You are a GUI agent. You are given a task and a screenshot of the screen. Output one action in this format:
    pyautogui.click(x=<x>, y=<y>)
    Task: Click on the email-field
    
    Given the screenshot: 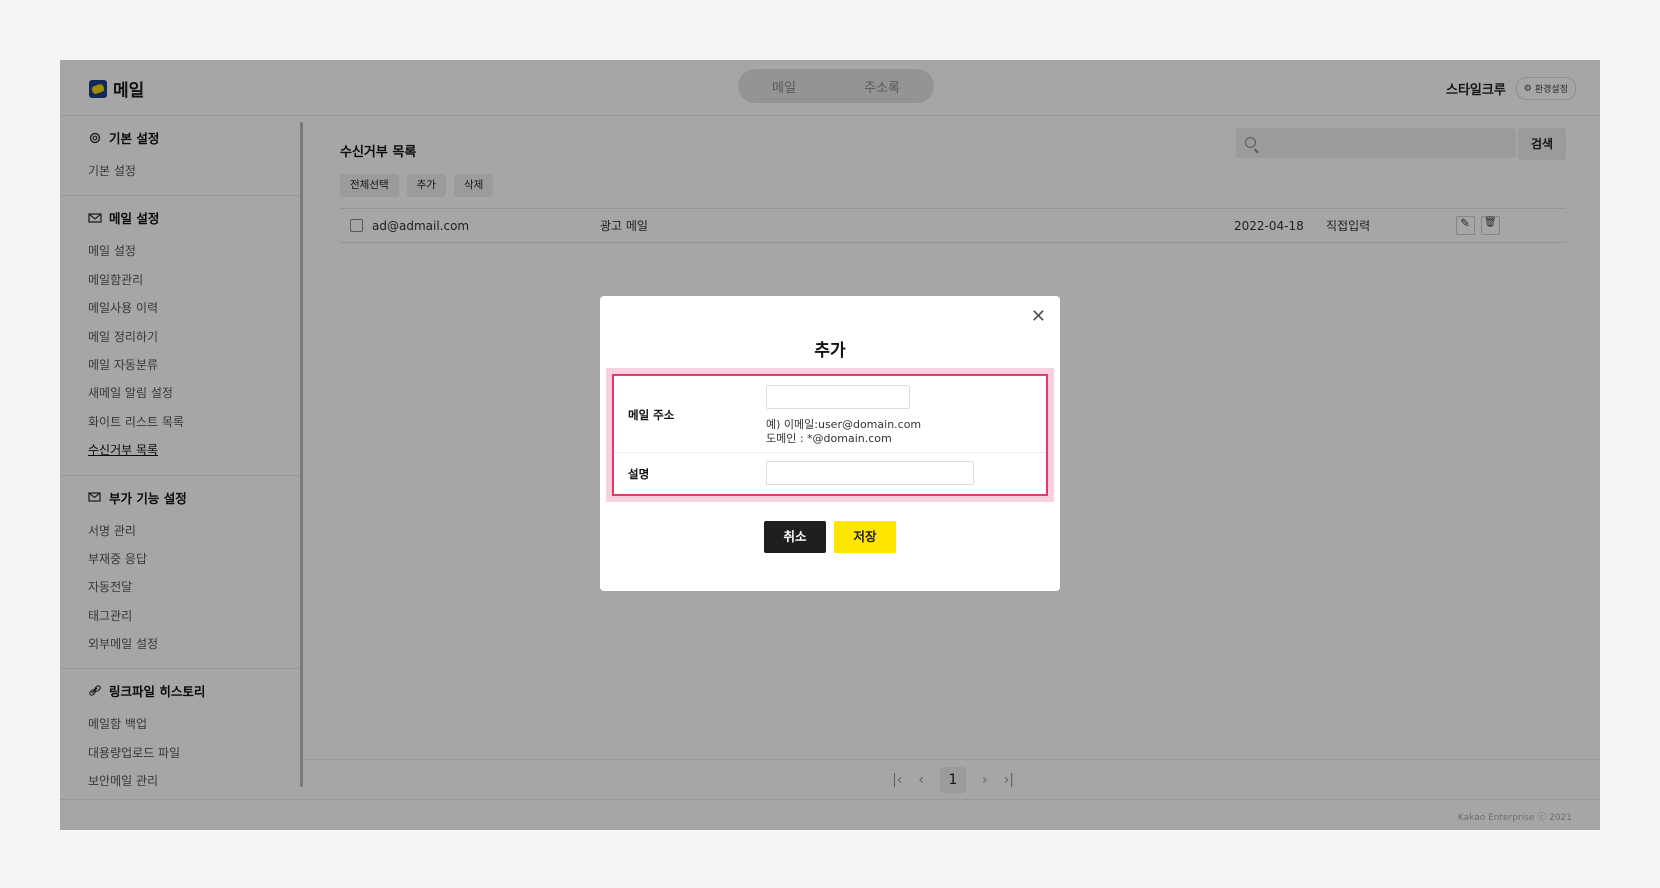 What is the action you would take?
    pyautogui.click(x=838, y=397)
    